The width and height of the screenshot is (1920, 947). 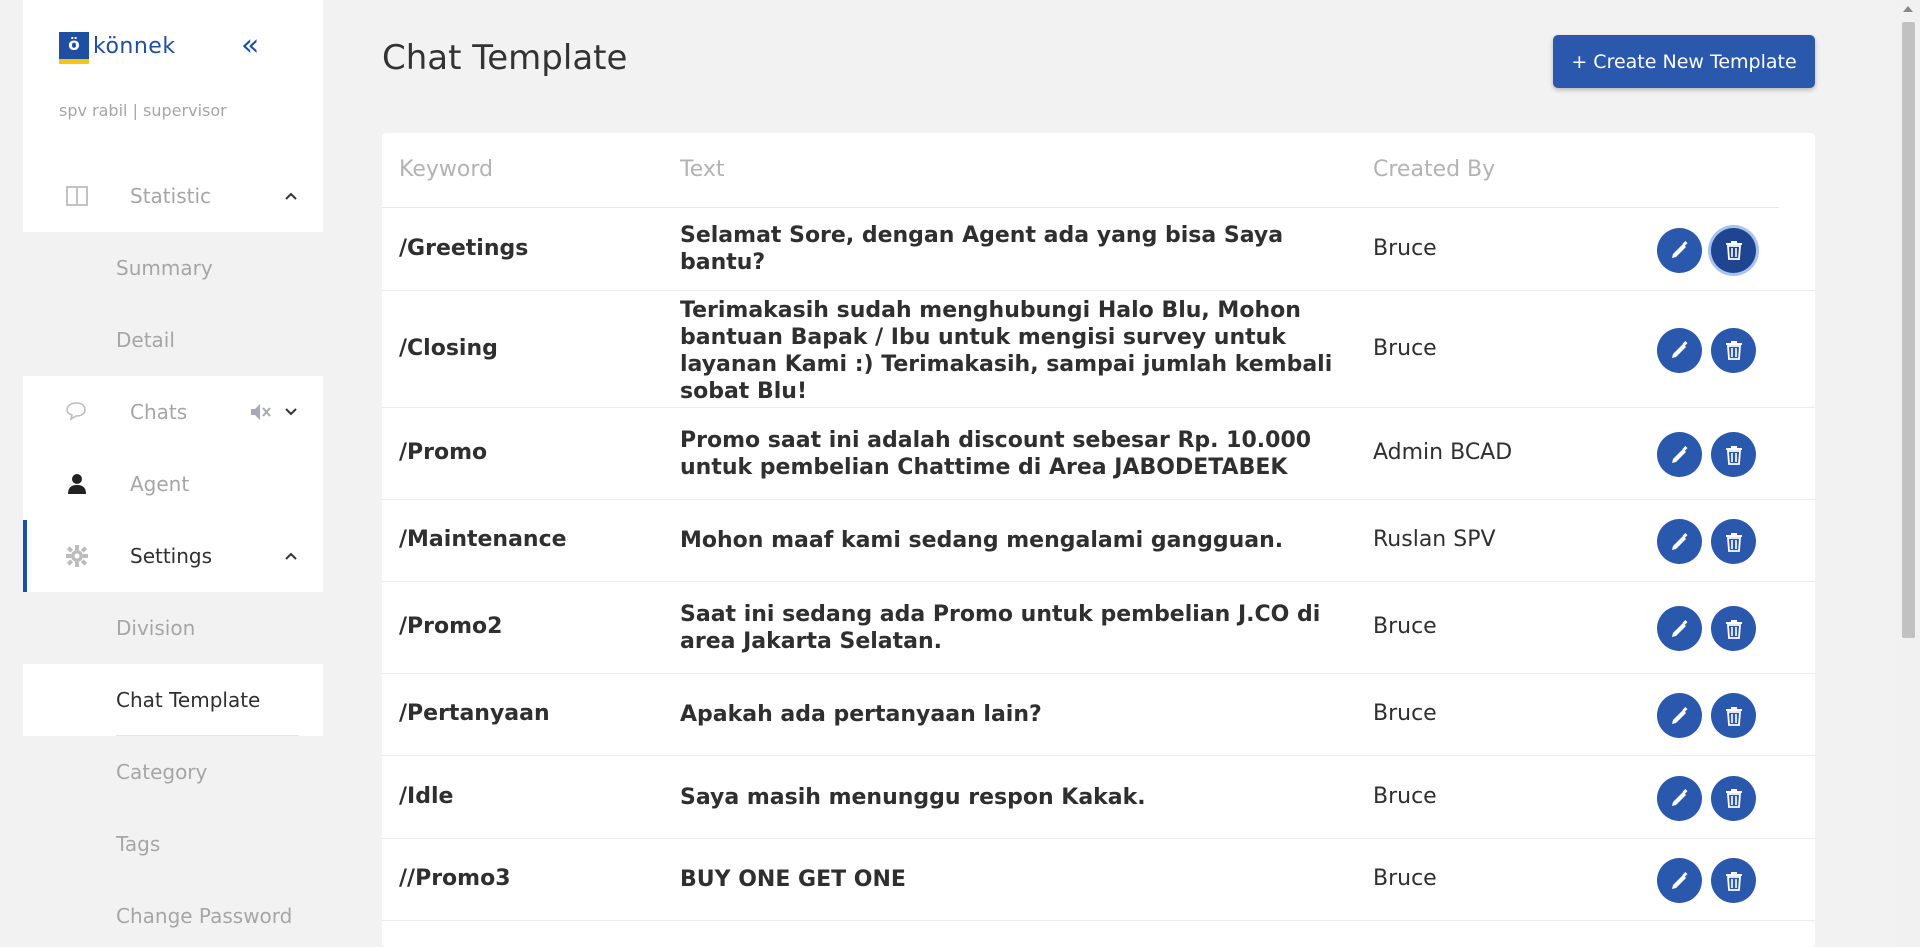 I want to click on sidebar-item-agent: Agent, so click(x=173, y=484).